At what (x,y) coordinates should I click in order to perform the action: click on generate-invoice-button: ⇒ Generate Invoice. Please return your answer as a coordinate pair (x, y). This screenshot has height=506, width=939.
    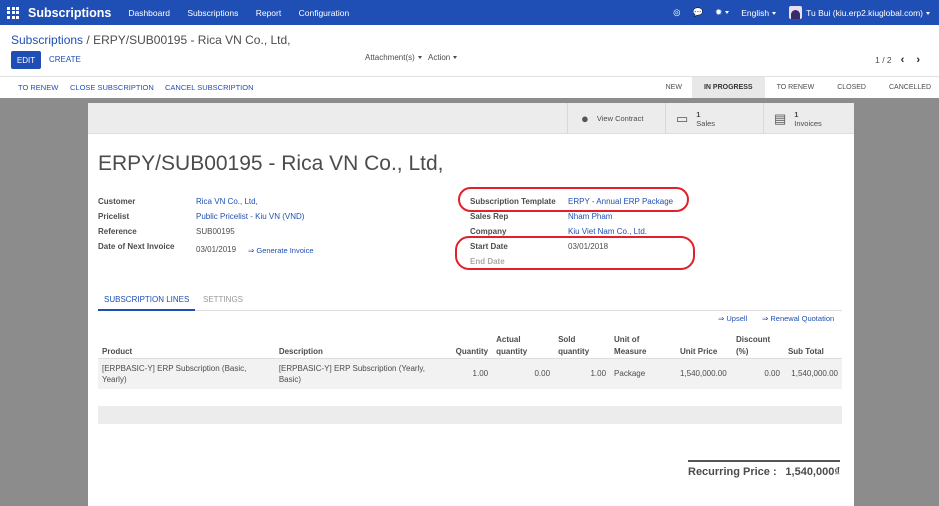
    Looking at the image, I should click on (281, 250).